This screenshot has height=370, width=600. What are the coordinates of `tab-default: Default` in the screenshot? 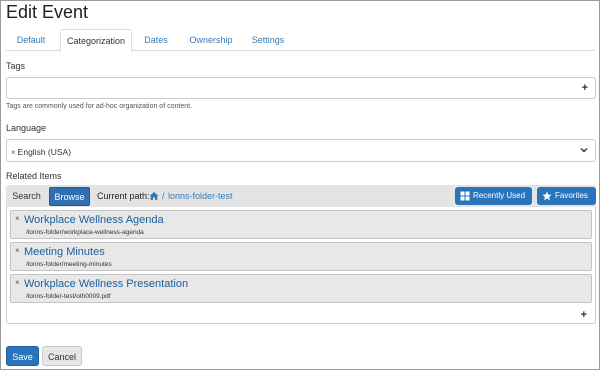 It's located at (31, 40).